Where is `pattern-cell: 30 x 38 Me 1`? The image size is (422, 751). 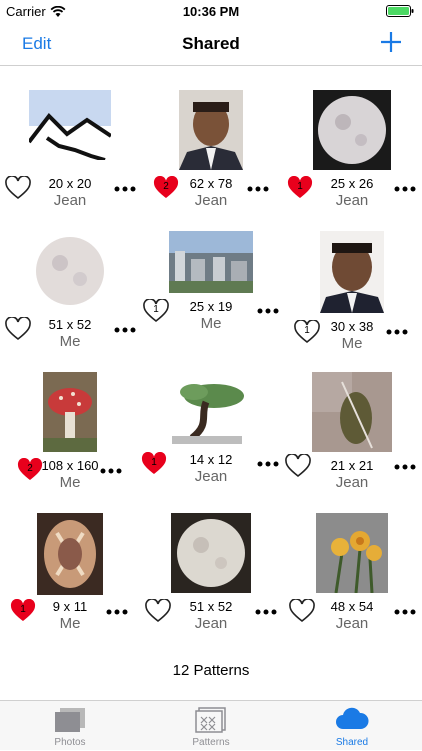
pattern-cell: 30 x 38 Me 1 is located at coordinates (352, 297).